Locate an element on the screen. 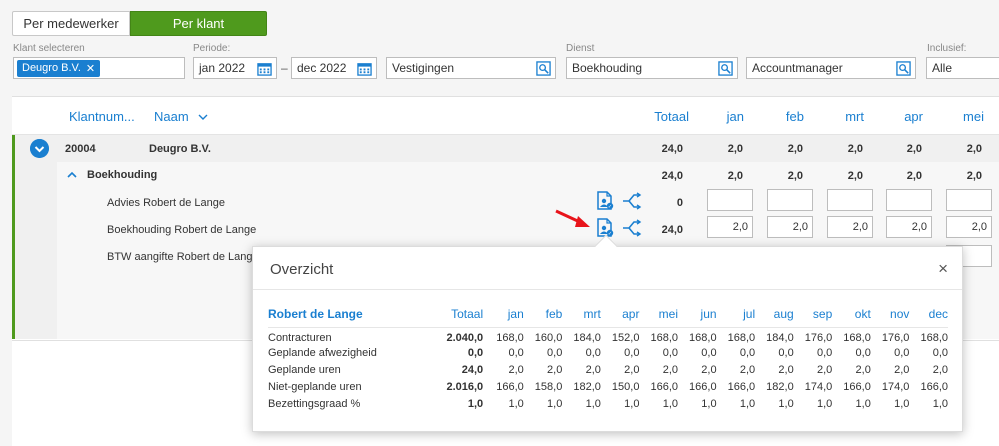 The height and width of the screenshot is (446, 999). chevron-up-icon is located at coordinates (72, 175).